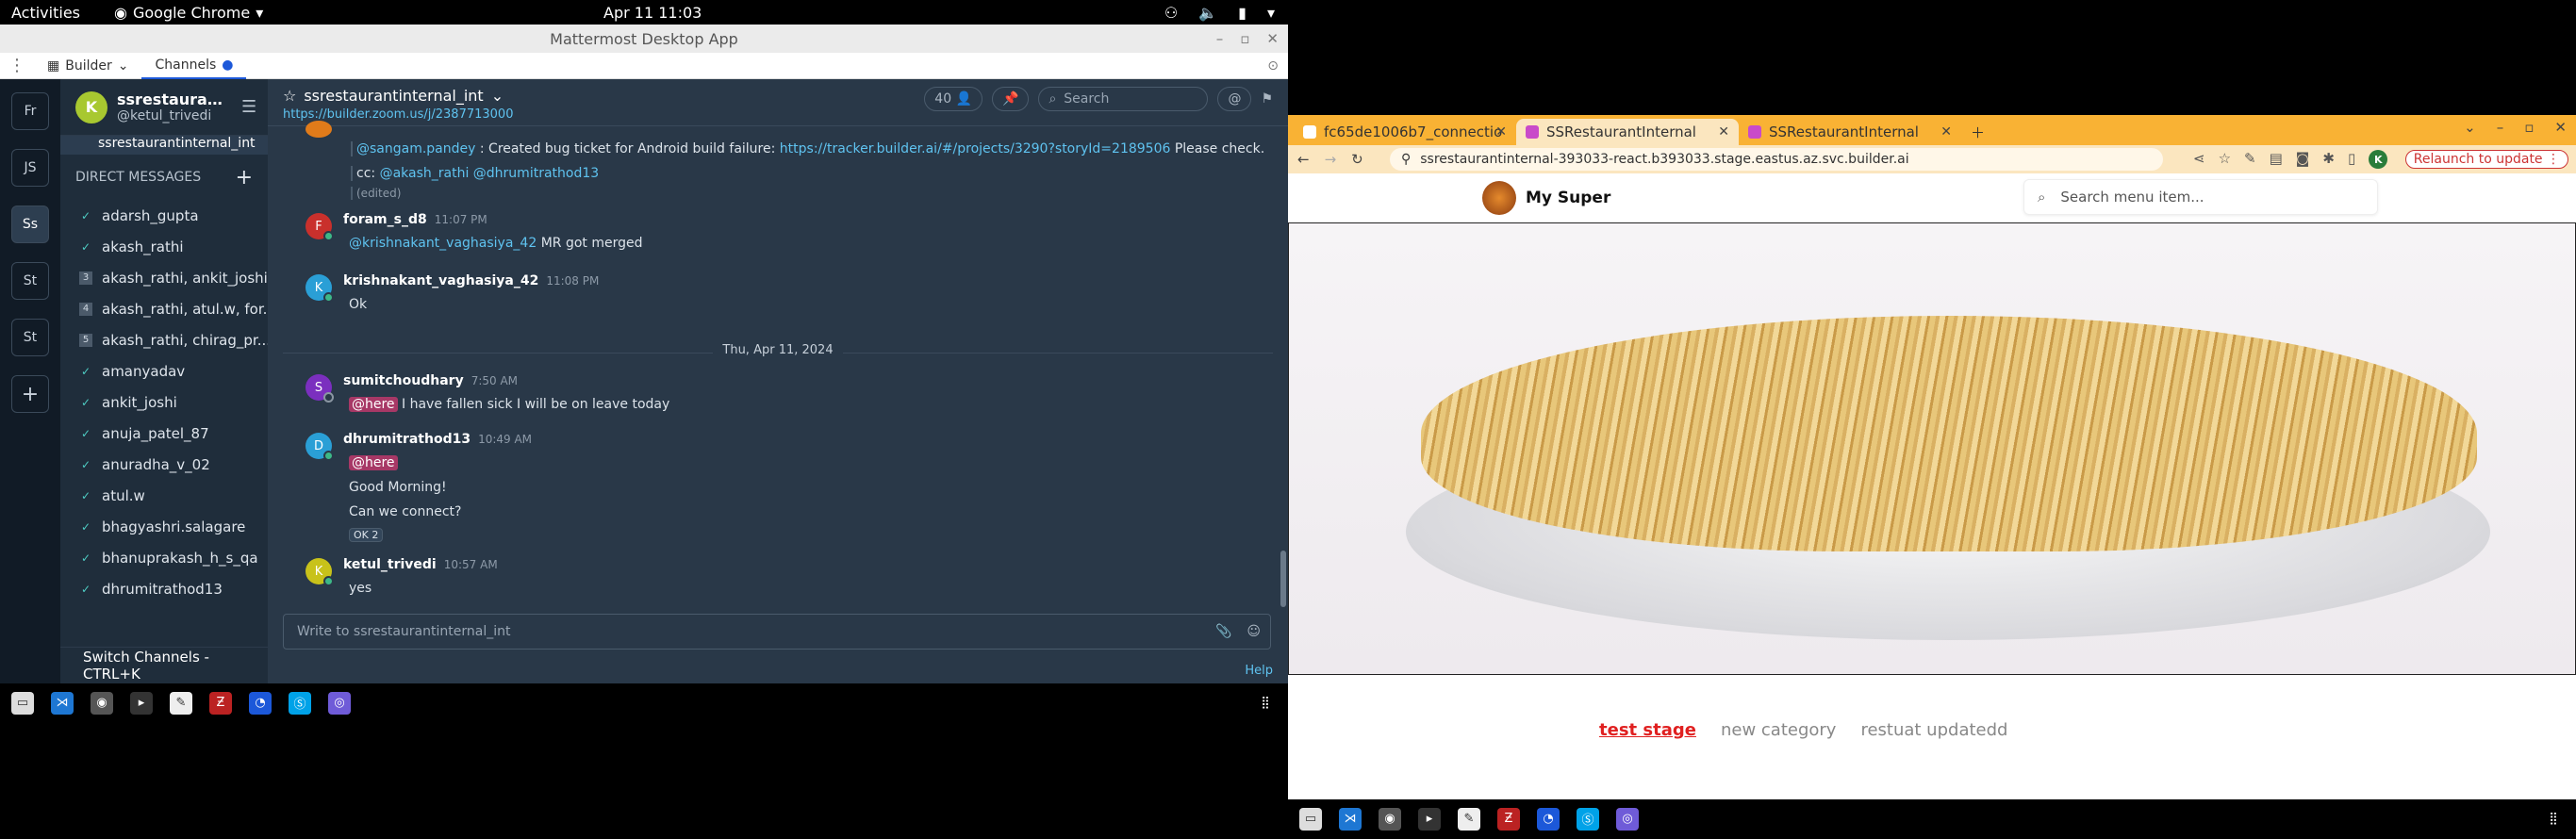 Image resolution: width=2576 pixels, height=839 pixels. What do you see at coordinates (188, 13) in the screenshot?
I see `app-menu: ◉ Google Chrome ▾` at bounding box center [188, 13].